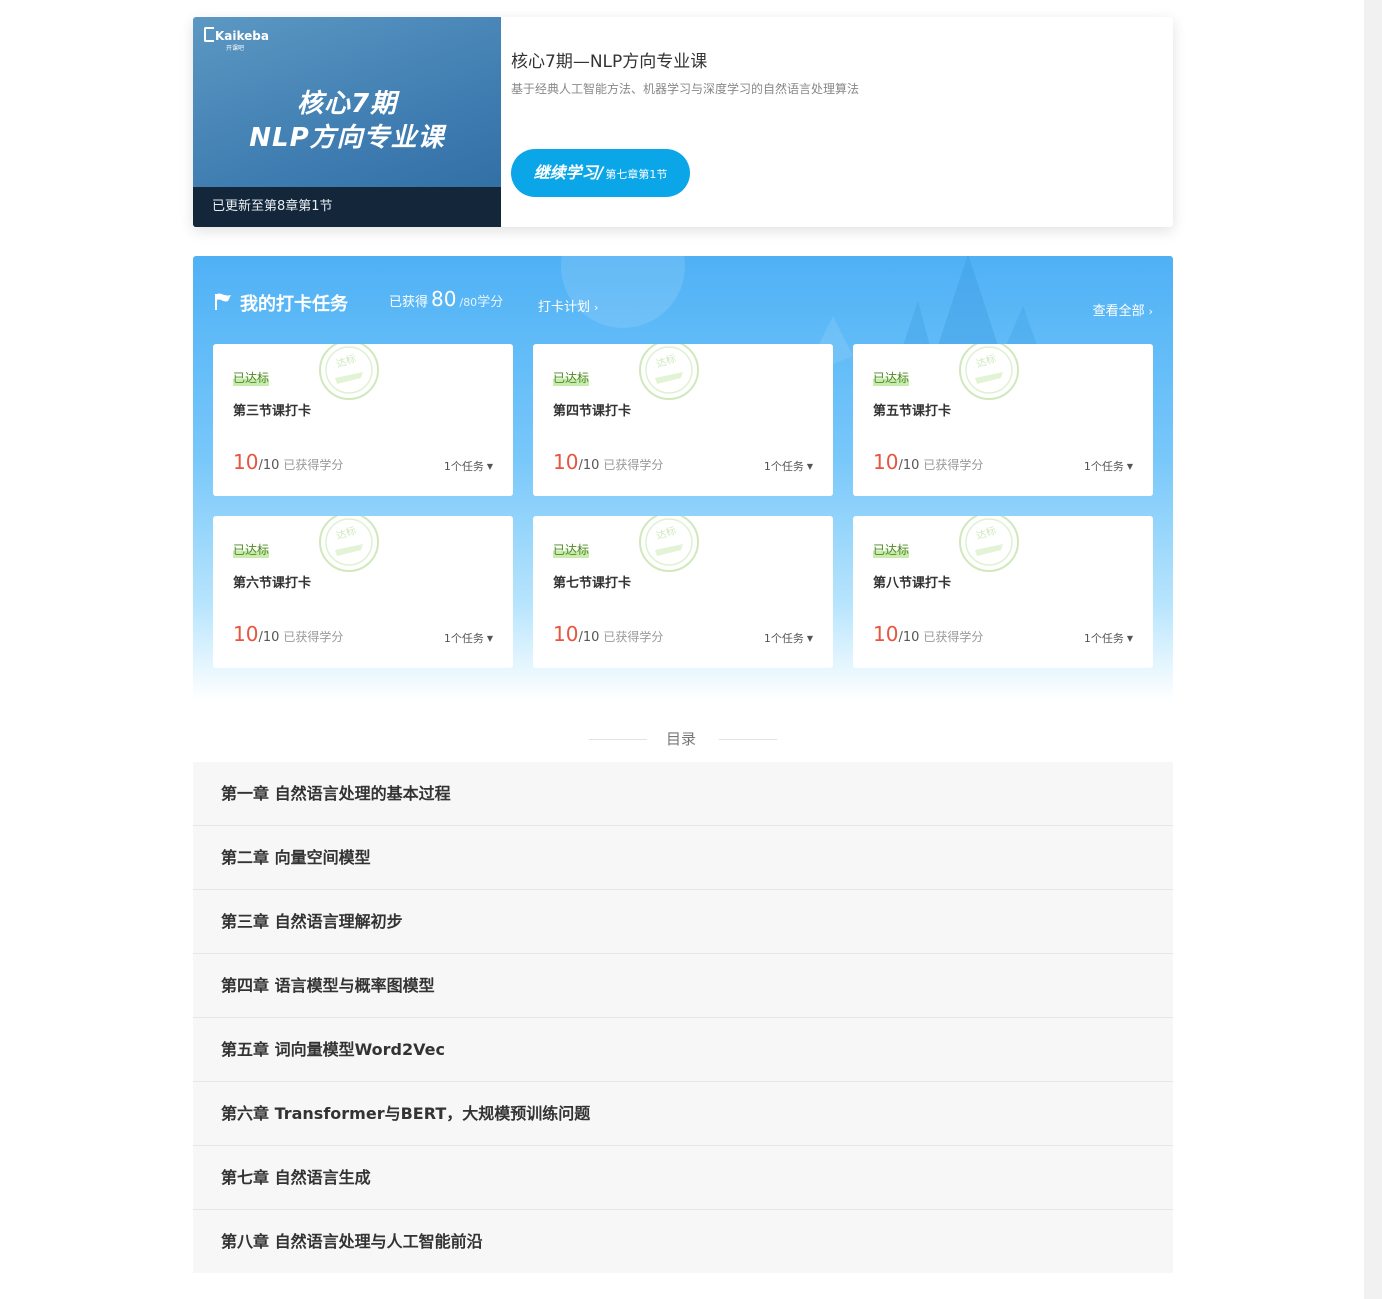 The width and height of the screenshot is (1382, 1299). I want to click on continue-label: 继续学习/, so click(568, 172).